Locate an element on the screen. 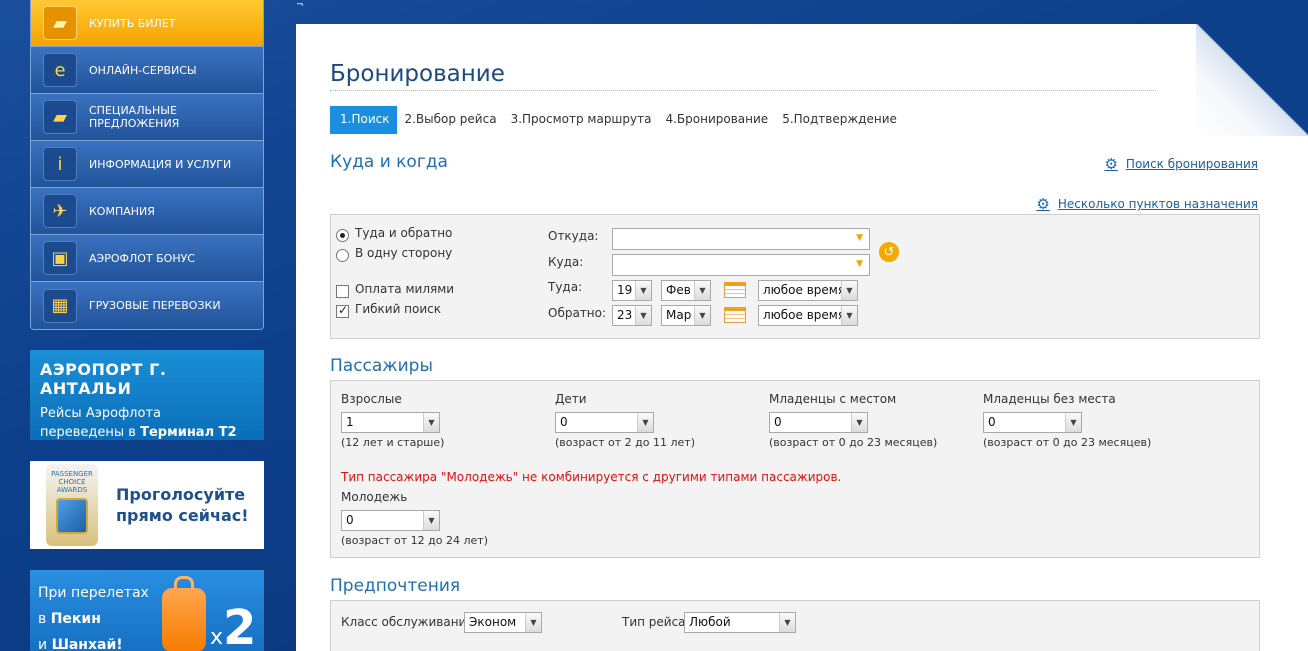 The height and width of the screenshot is (651, 1308). step-tab-2: 2.Выбор рейса is located at coordinates (450, 120).